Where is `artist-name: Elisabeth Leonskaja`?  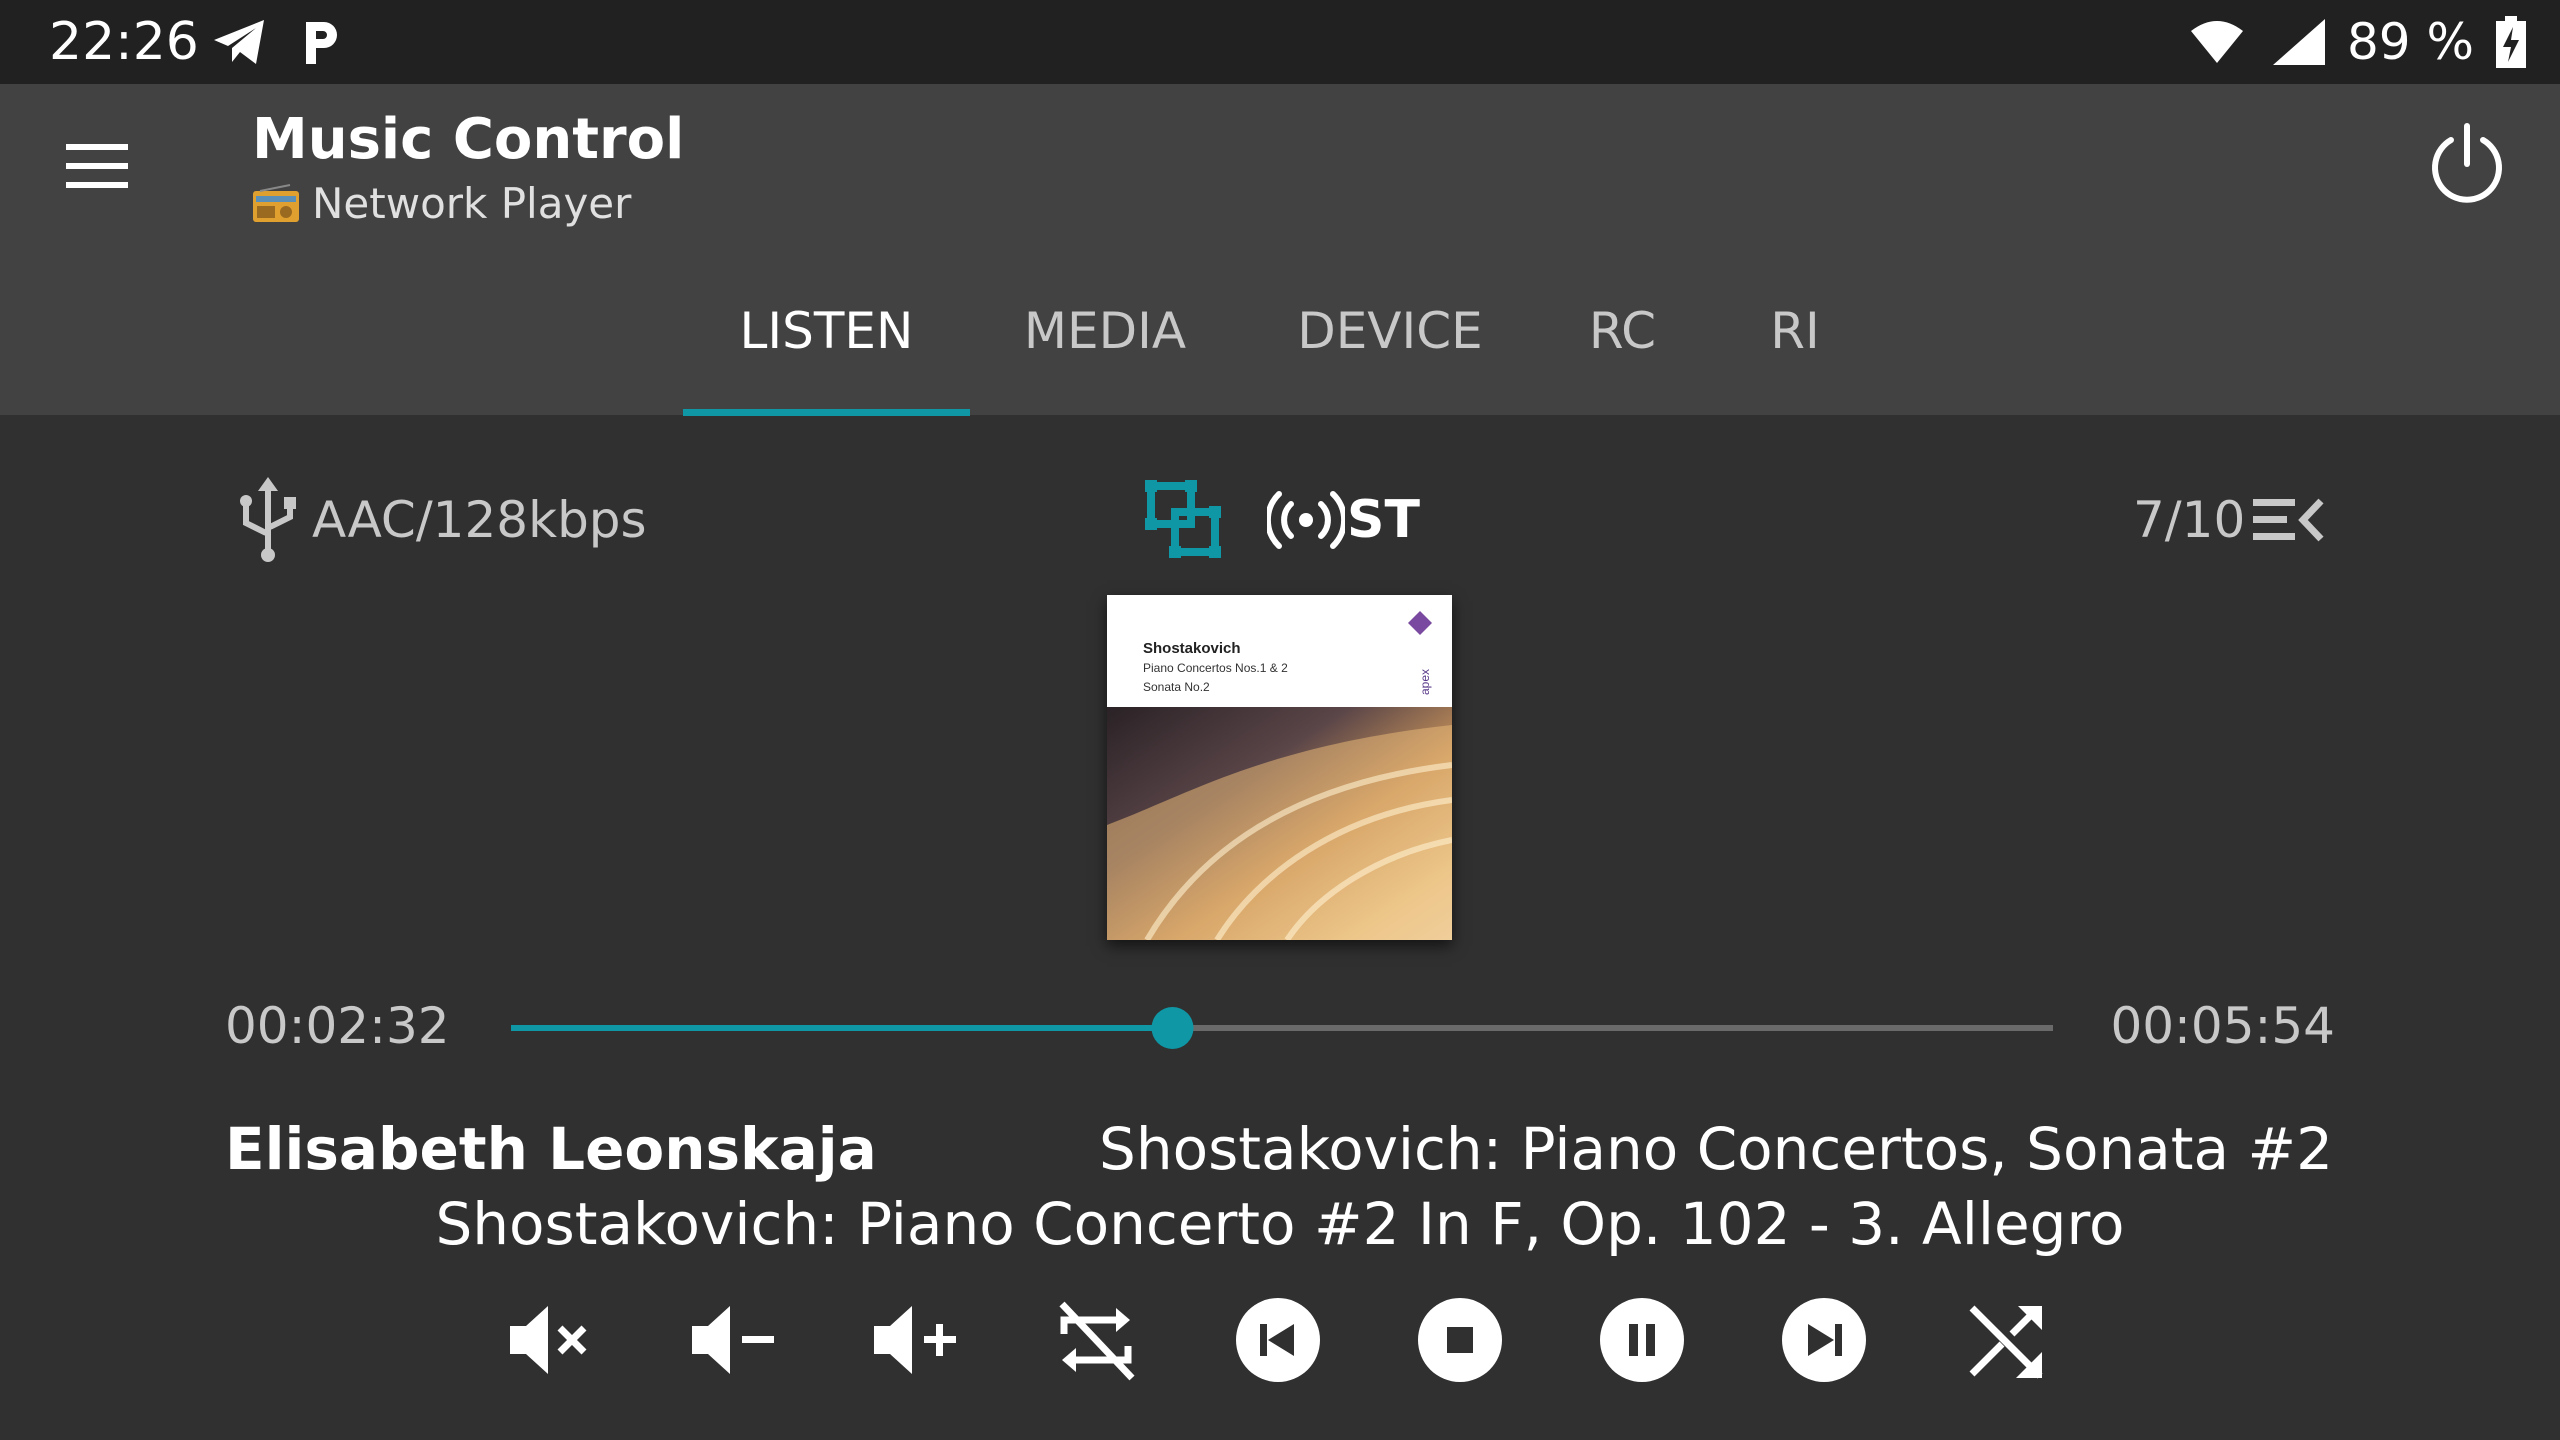
artist-name: Elisabeth Leonskaja is located at coordinates (551, 1149).